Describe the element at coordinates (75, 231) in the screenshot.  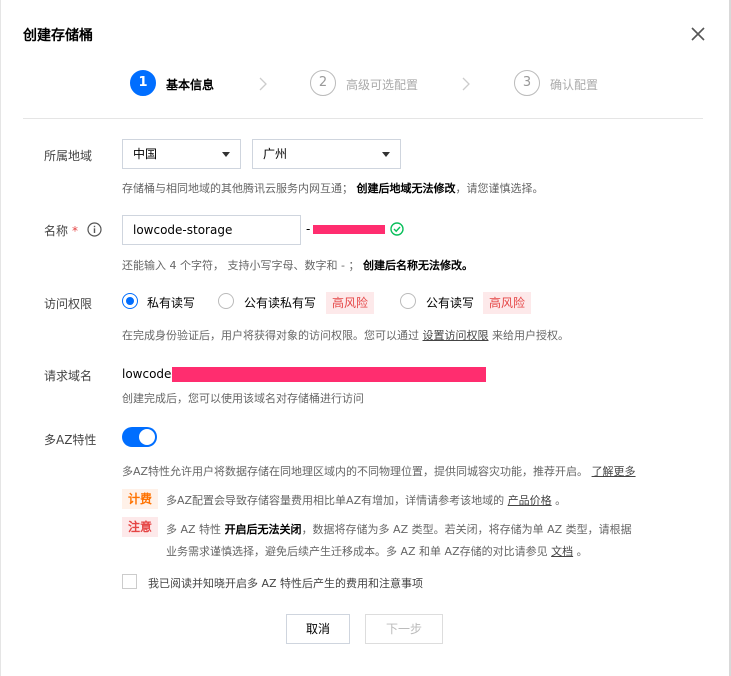
I see `required-mark: *` at that location.